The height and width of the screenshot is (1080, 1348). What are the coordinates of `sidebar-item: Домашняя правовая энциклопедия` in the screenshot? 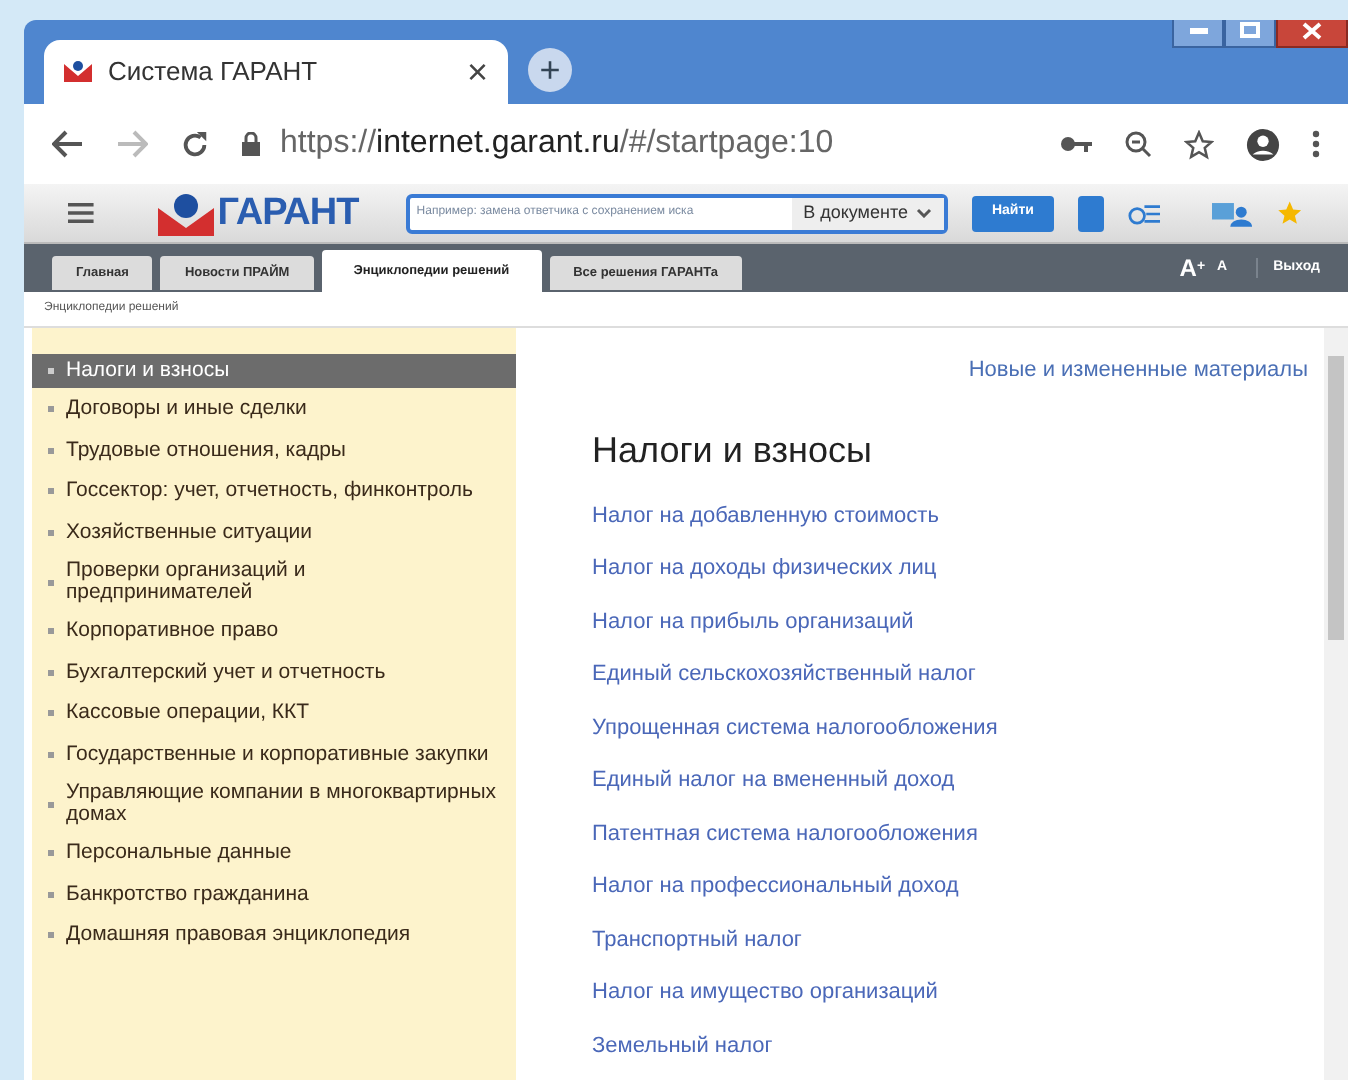 It's located at (274, 935).